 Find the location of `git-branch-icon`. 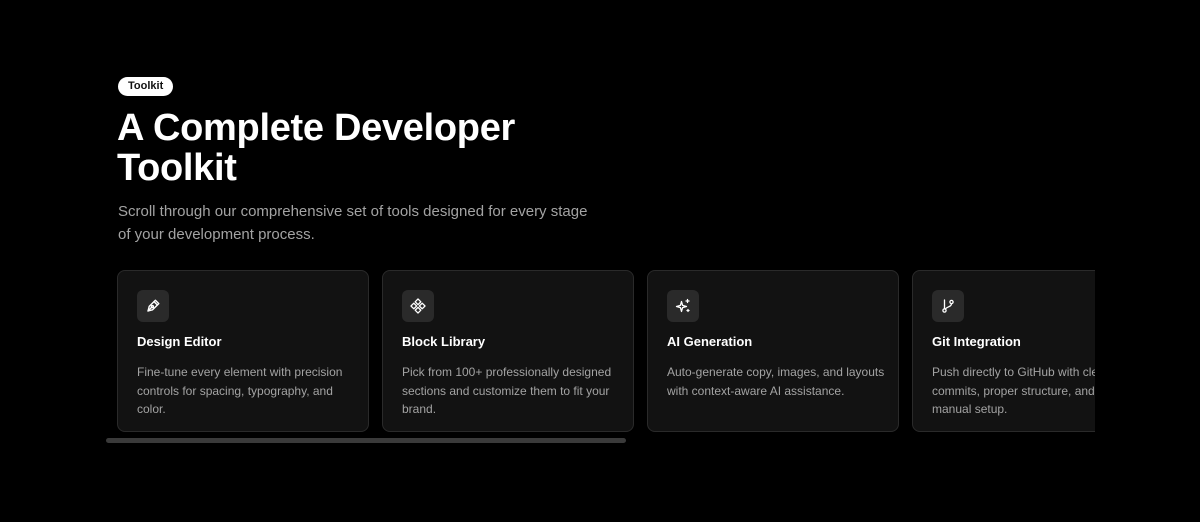

git-branch-icon is located at coordinates (948, 306).